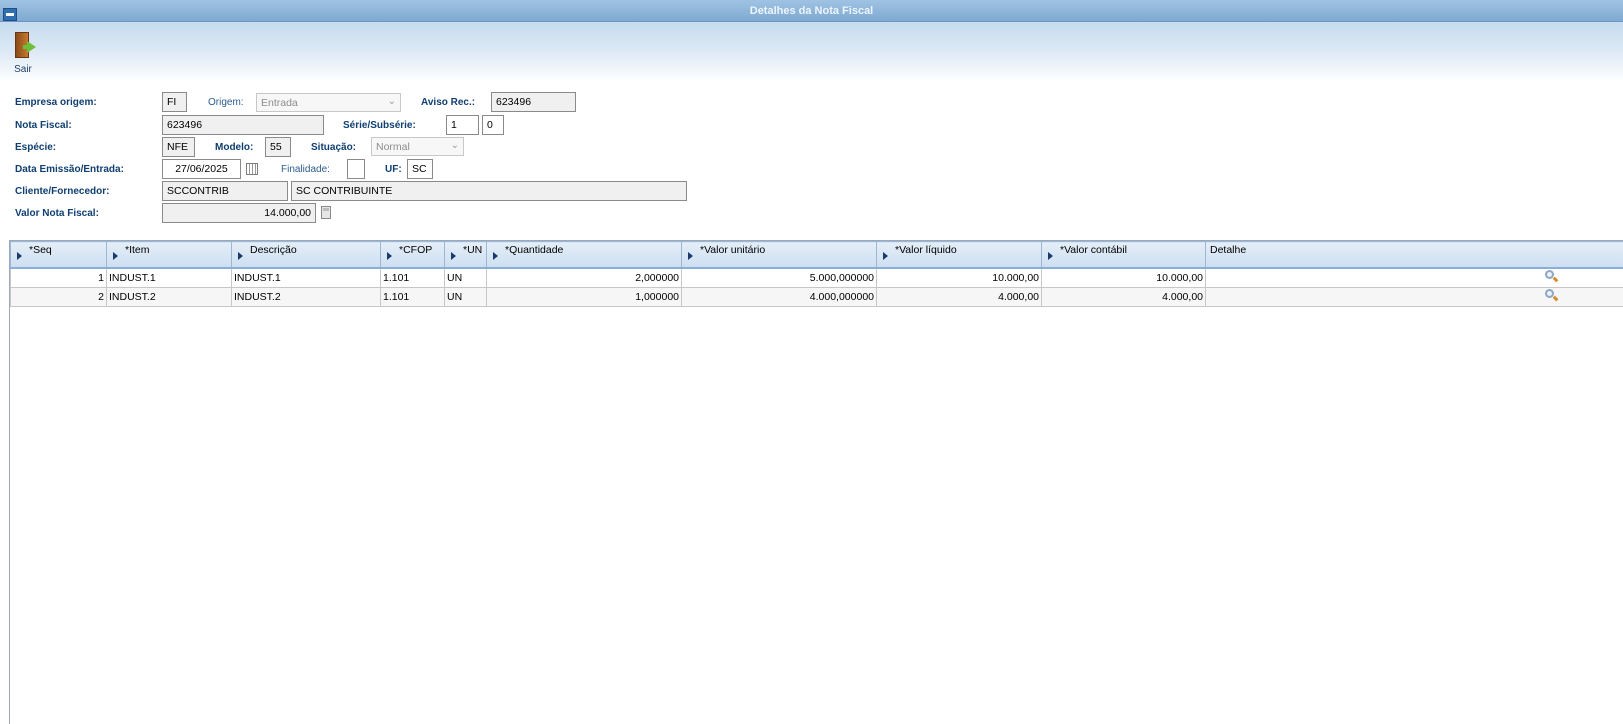  I want to click on serie-field: 1, so click(462, 125).